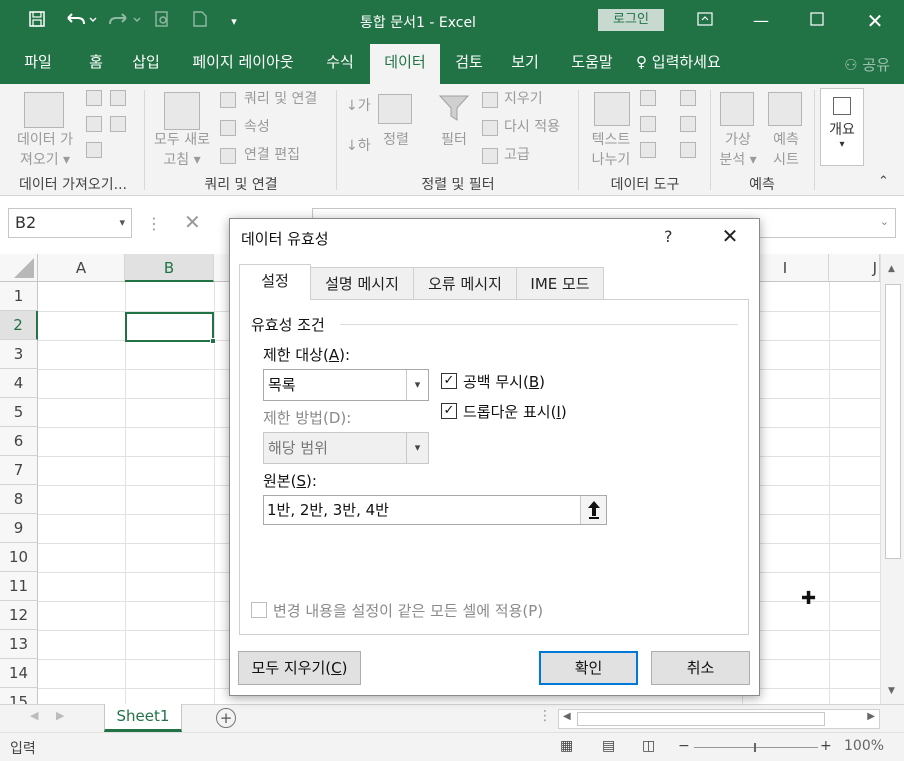  I want to click on zoom-level: 100%, so click(864, 746).